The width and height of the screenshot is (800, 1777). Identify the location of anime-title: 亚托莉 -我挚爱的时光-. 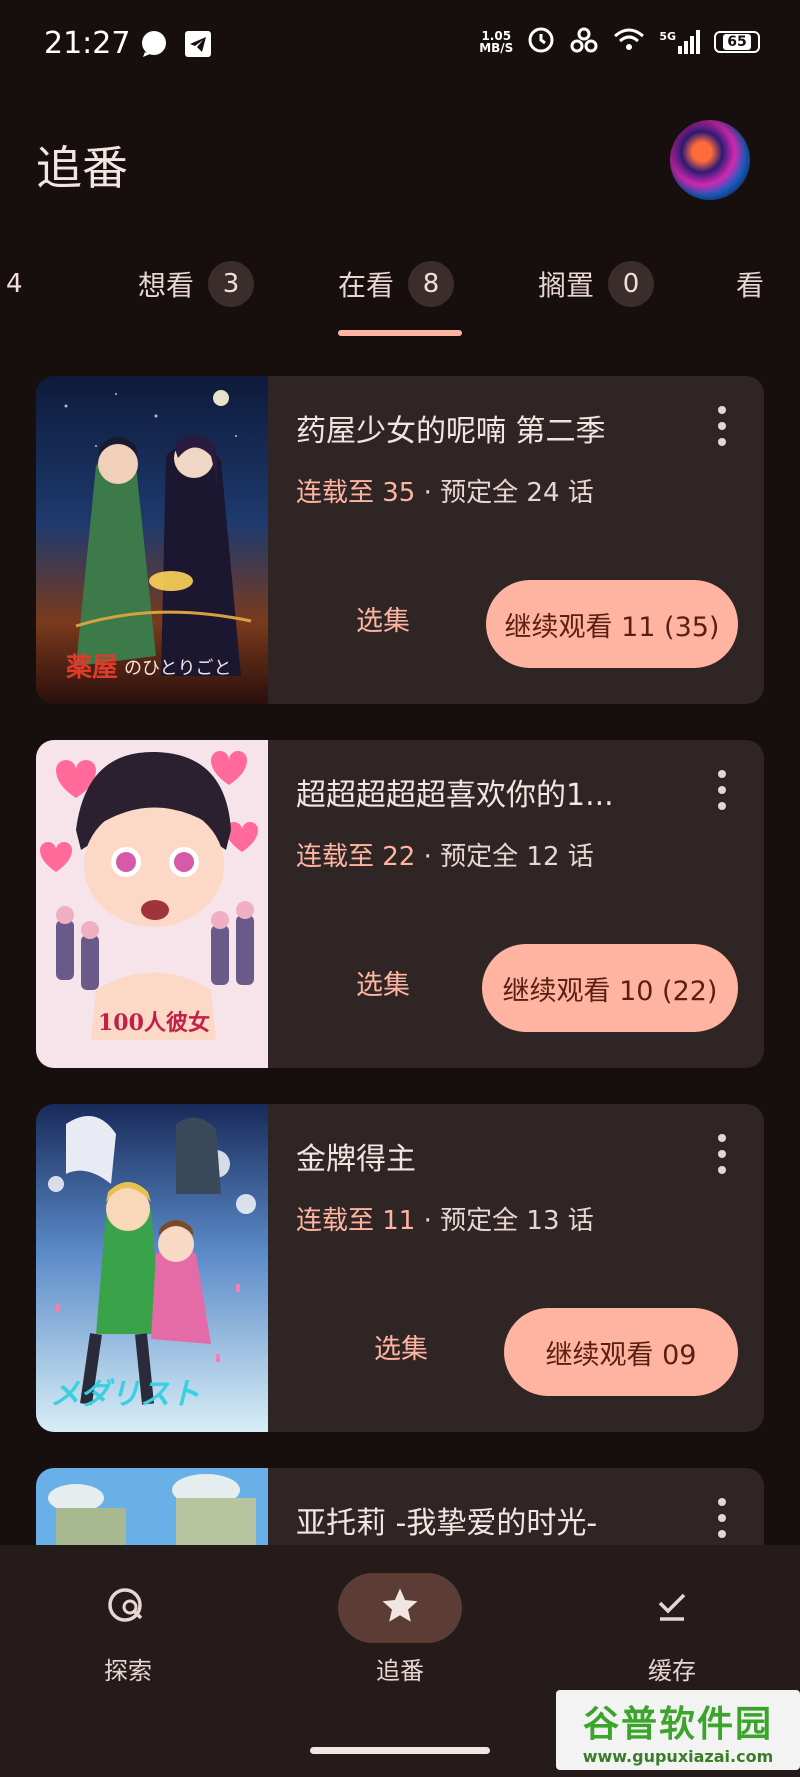
(447, 1523).